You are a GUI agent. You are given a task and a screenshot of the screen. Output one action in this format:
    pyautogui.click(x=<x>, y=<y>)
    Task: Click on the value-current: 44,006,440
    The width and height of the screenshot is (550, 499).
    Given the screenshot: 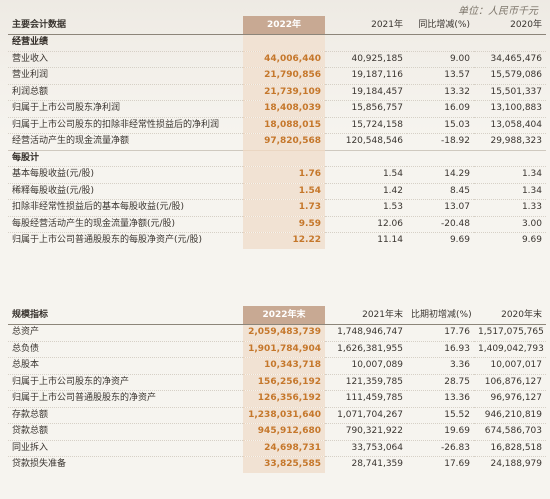 What is the action you would take?
    pyautogui.click(x=284, y=59)
    